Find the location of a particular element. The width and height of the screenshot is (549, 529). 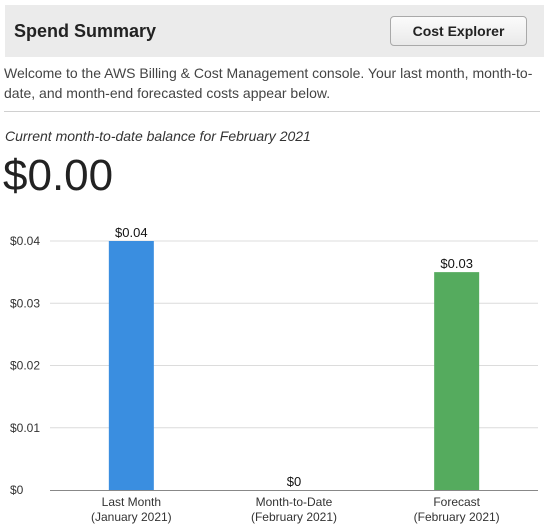

category-label: Last Month is located at coordinates (131, 502).